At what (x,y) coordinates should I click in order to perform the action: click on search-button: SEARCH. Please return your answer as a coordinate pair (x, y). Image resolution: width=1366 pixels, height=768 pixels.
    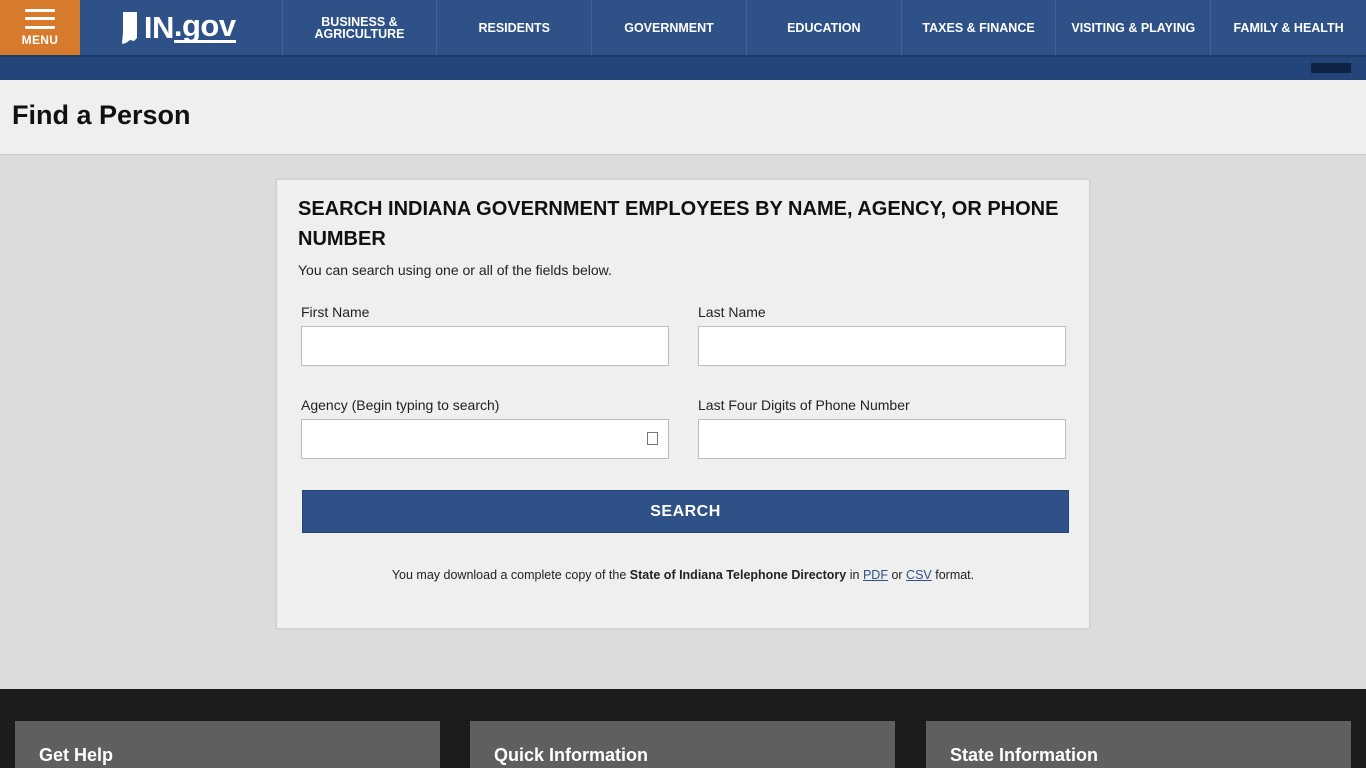
    Looking at the image, I should click on (685, 511).